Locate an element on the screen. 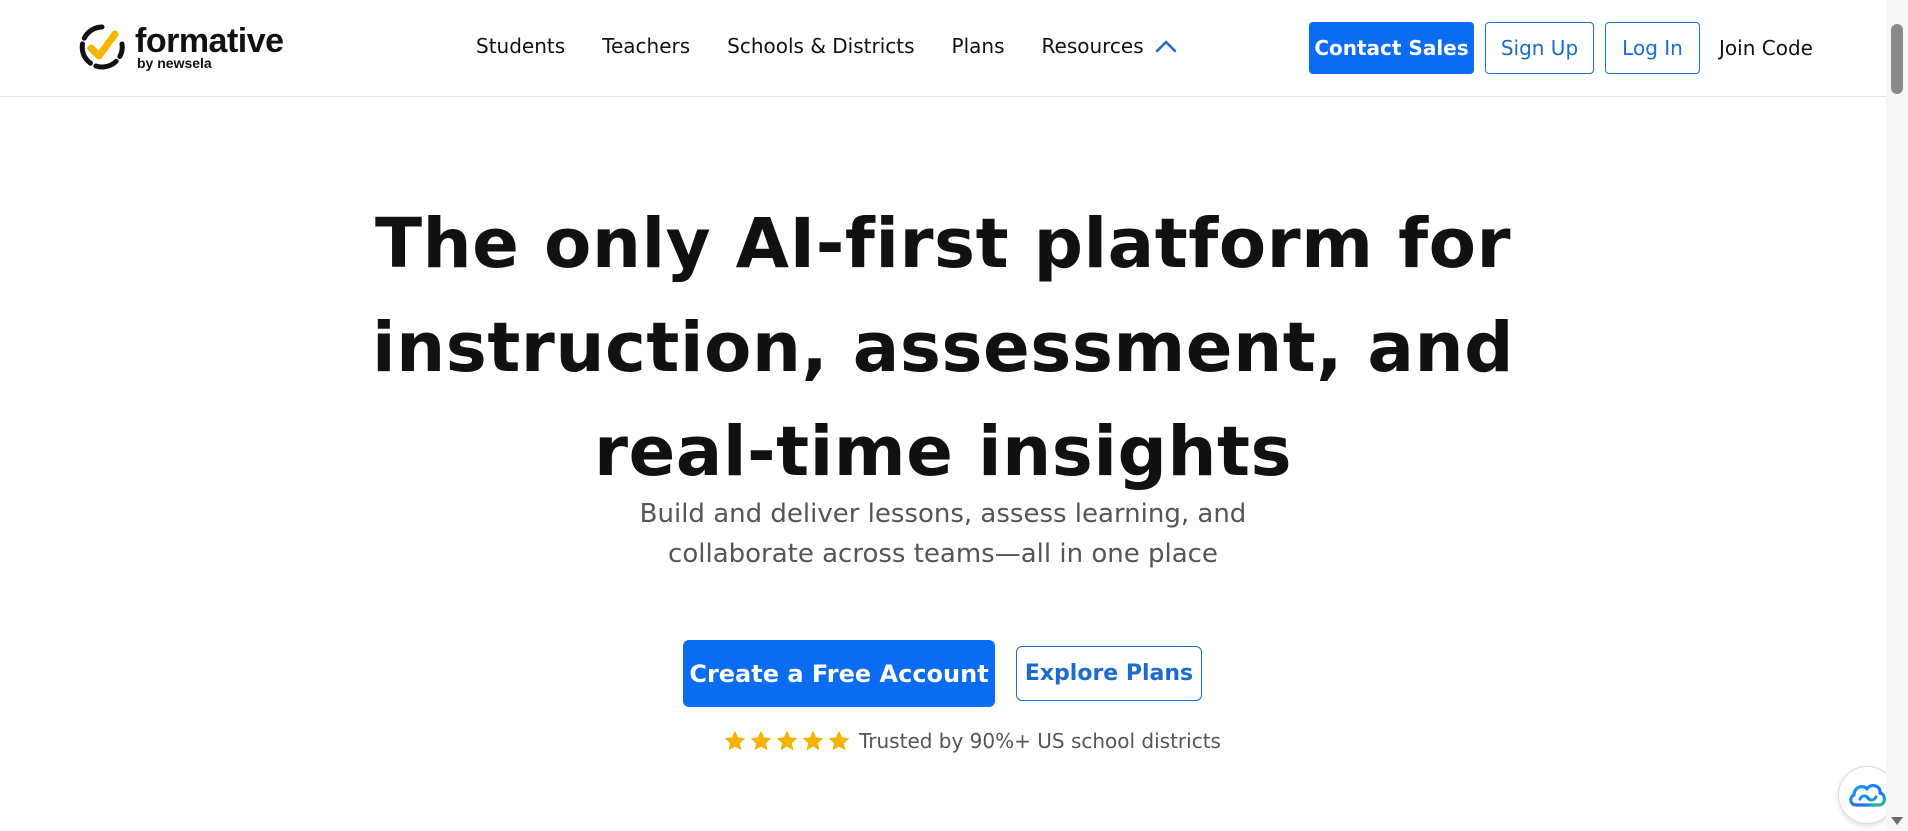  trust-badge: Trusted by 90%+ US school districts is located at coordinates (972, 741).